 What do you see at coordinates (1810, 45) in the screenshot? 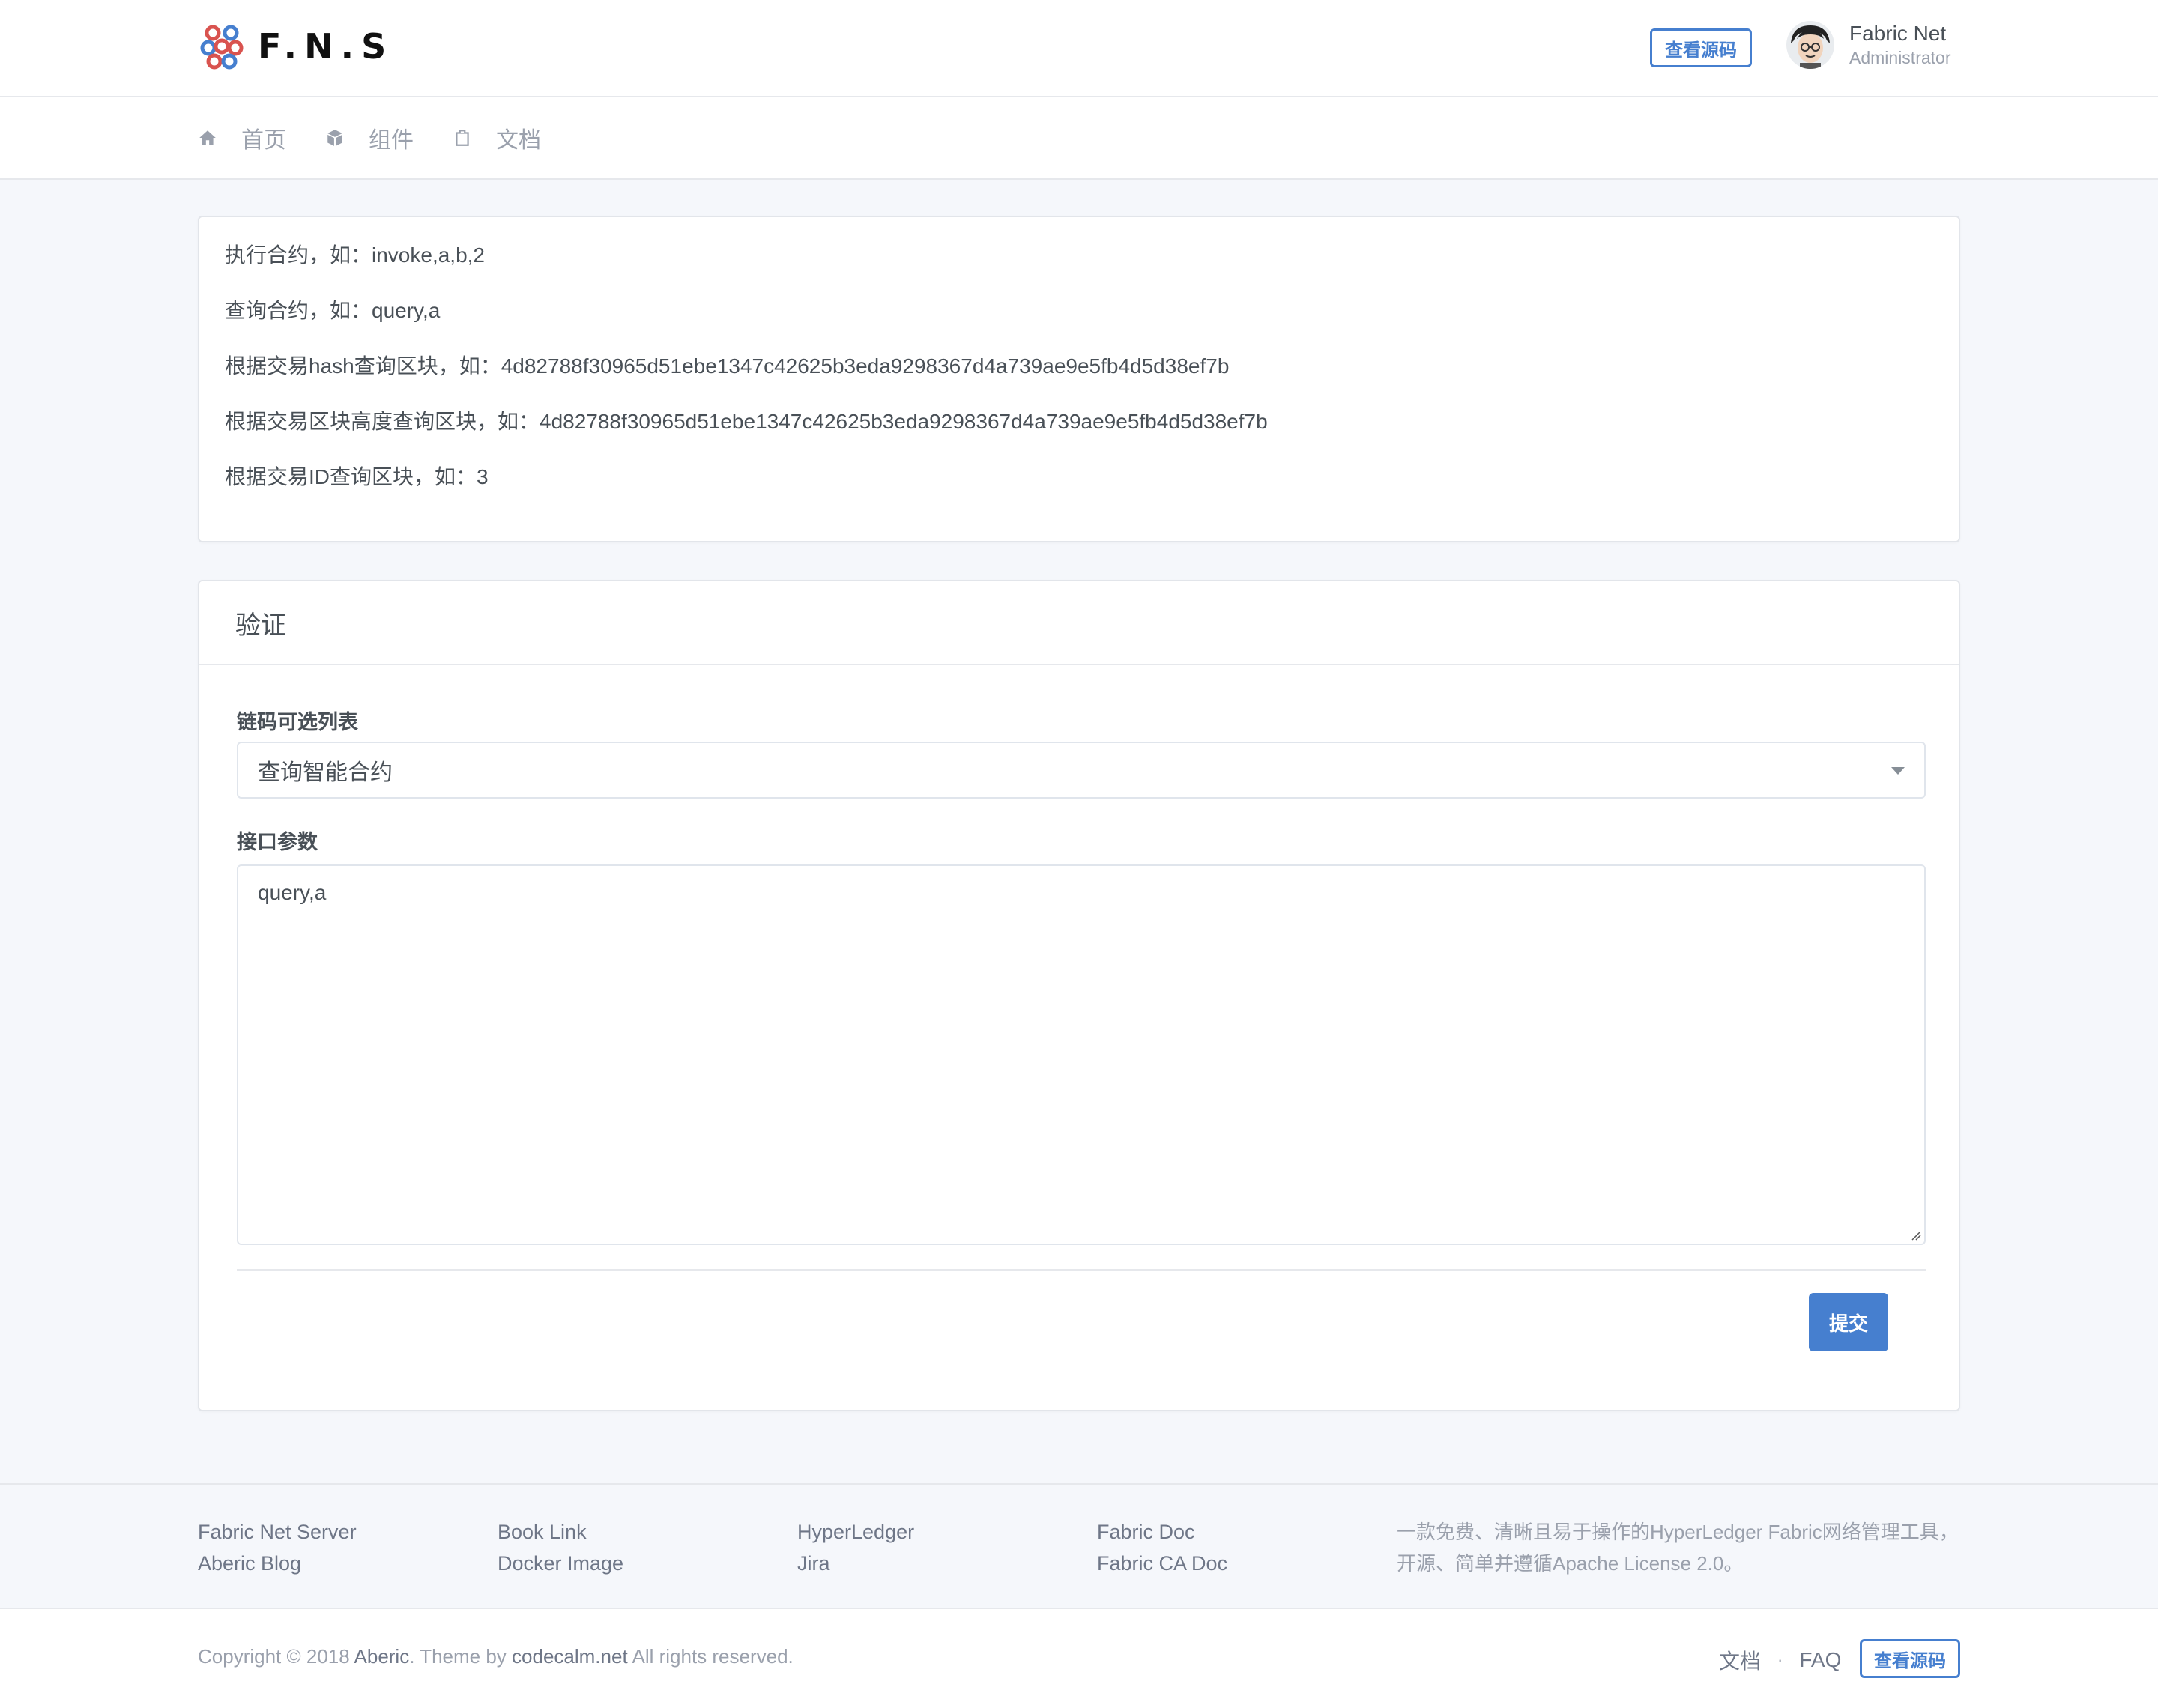
I see `avatar` at bounding box center [1810, 45].